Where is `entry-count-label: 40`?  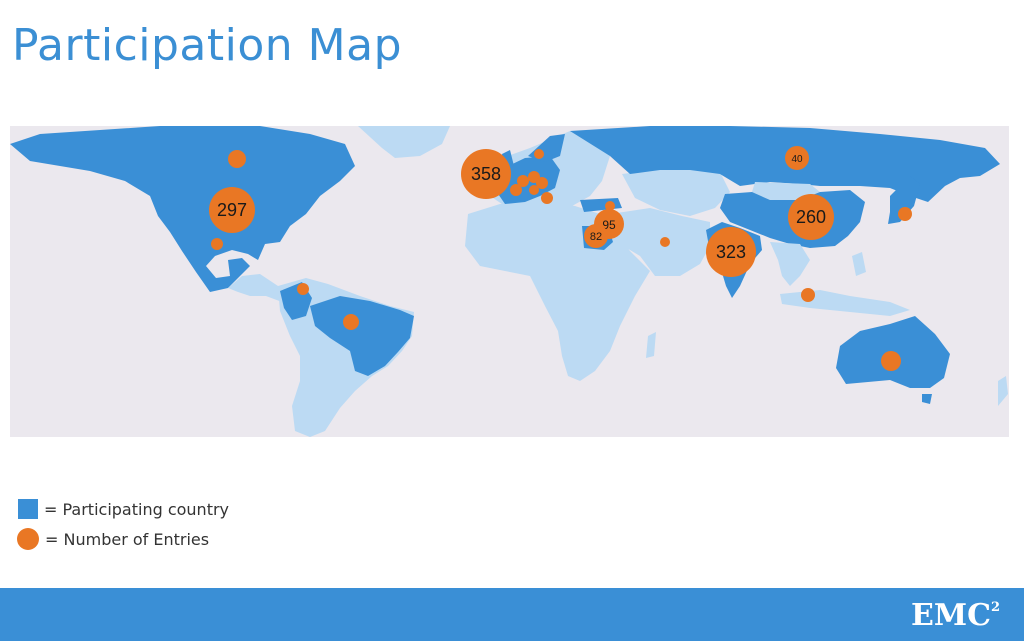
entry-count-label: 40 is located at coordinates (797, 159).